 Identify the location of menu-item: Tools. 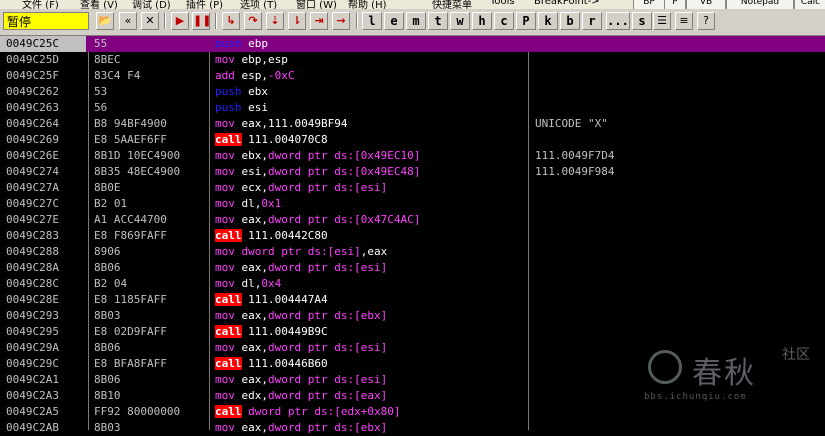
(502, 3).